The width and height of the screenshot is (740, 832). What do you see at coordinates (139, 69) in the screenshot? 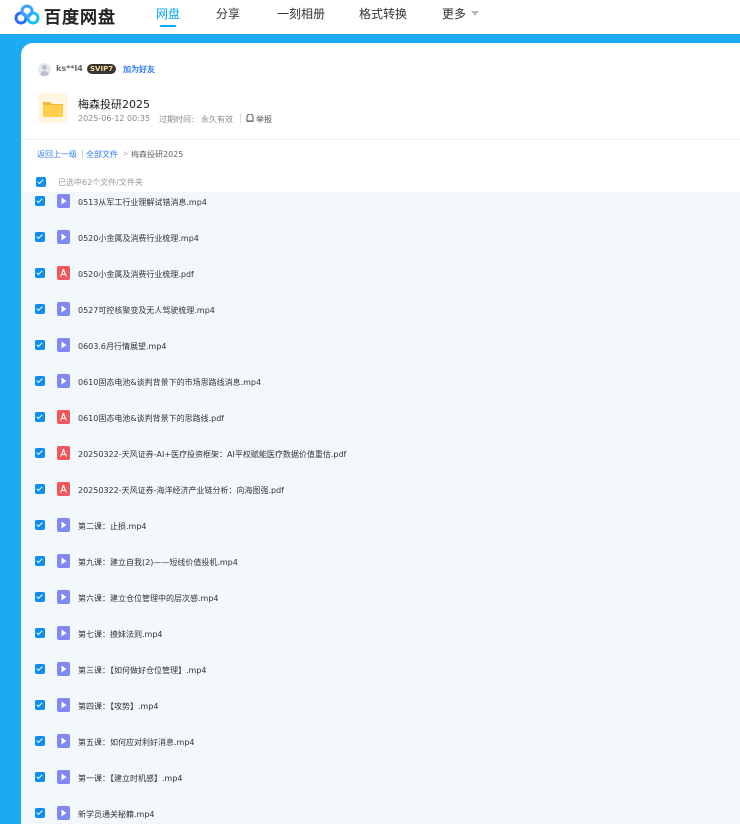
I see `add-friend-link: 加为好友` at bounding box center [139, 69].